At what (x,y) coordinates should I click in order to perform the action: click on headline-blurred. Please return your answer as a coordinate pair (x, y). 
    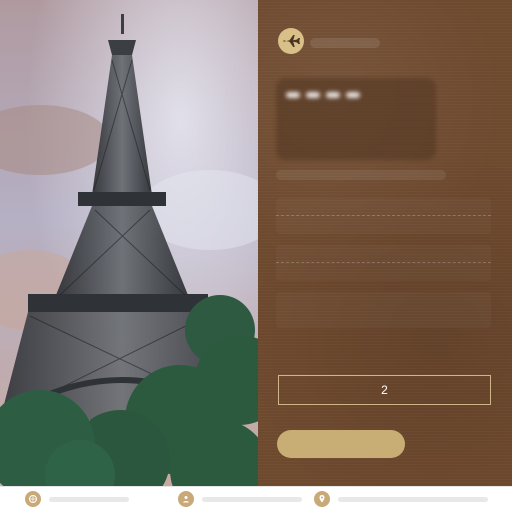
    Looking at the image, I should click on (356, 119).